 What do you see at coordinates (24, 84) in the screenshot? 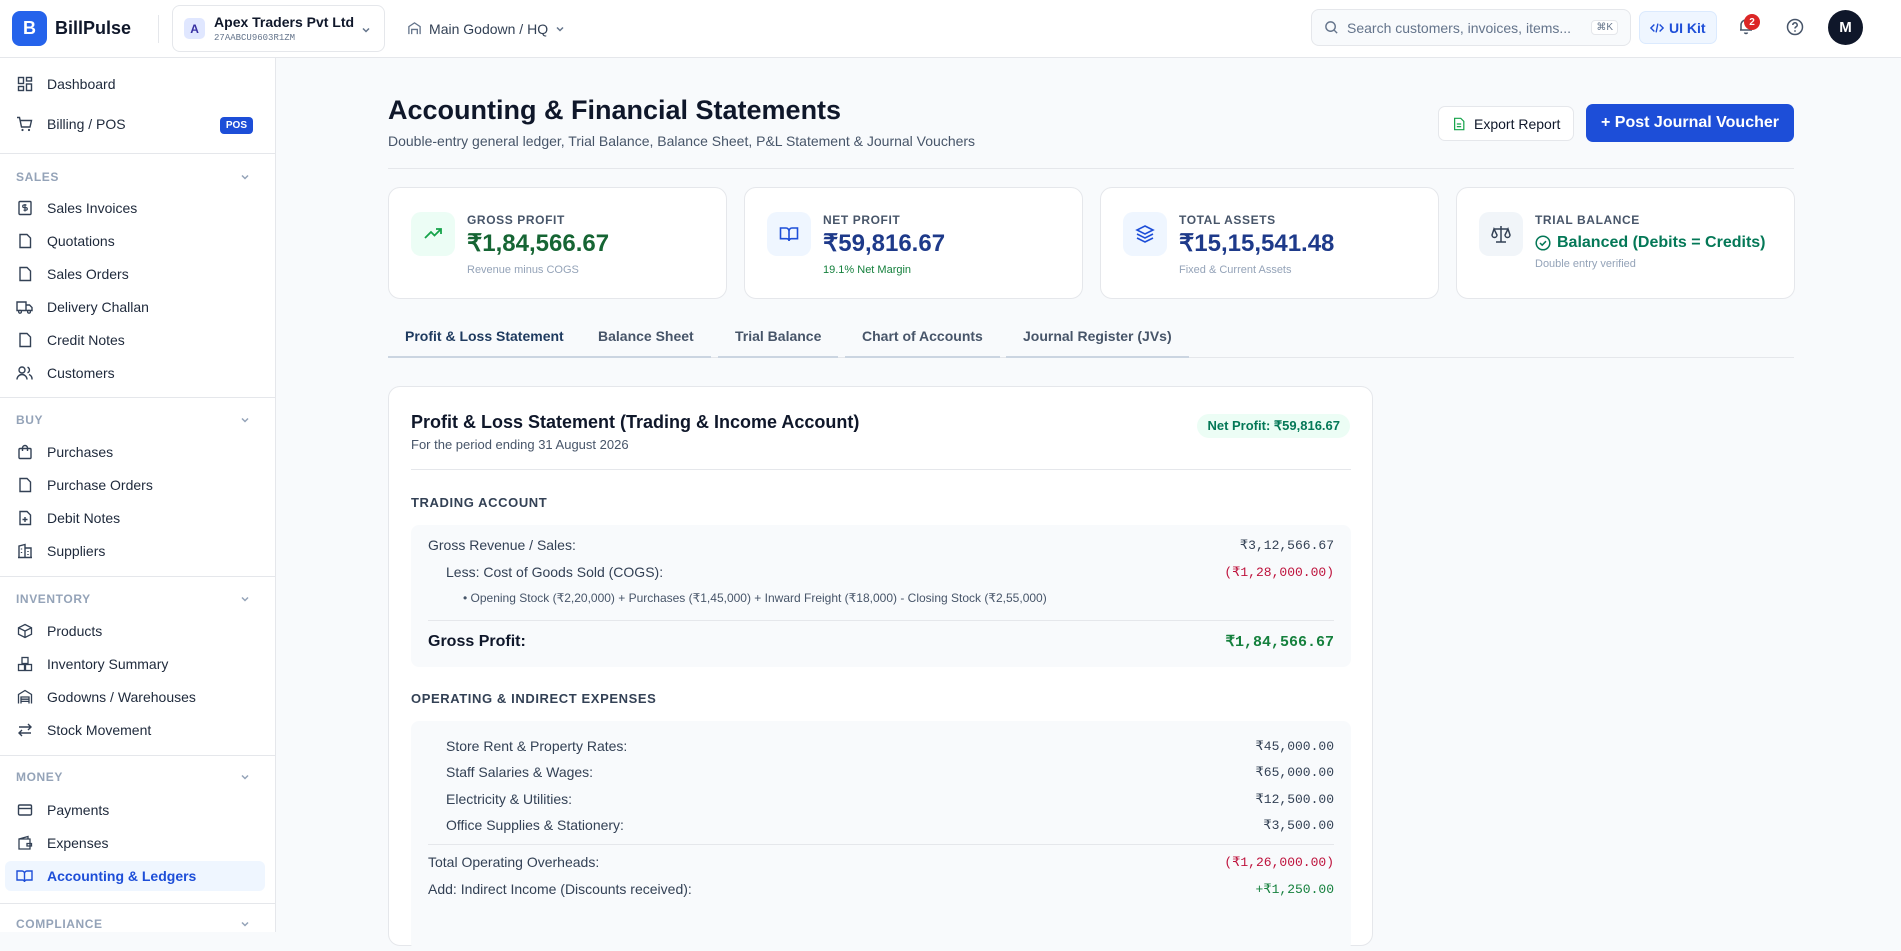
I see `dashboard-icon` at bounding box center [24, 84].